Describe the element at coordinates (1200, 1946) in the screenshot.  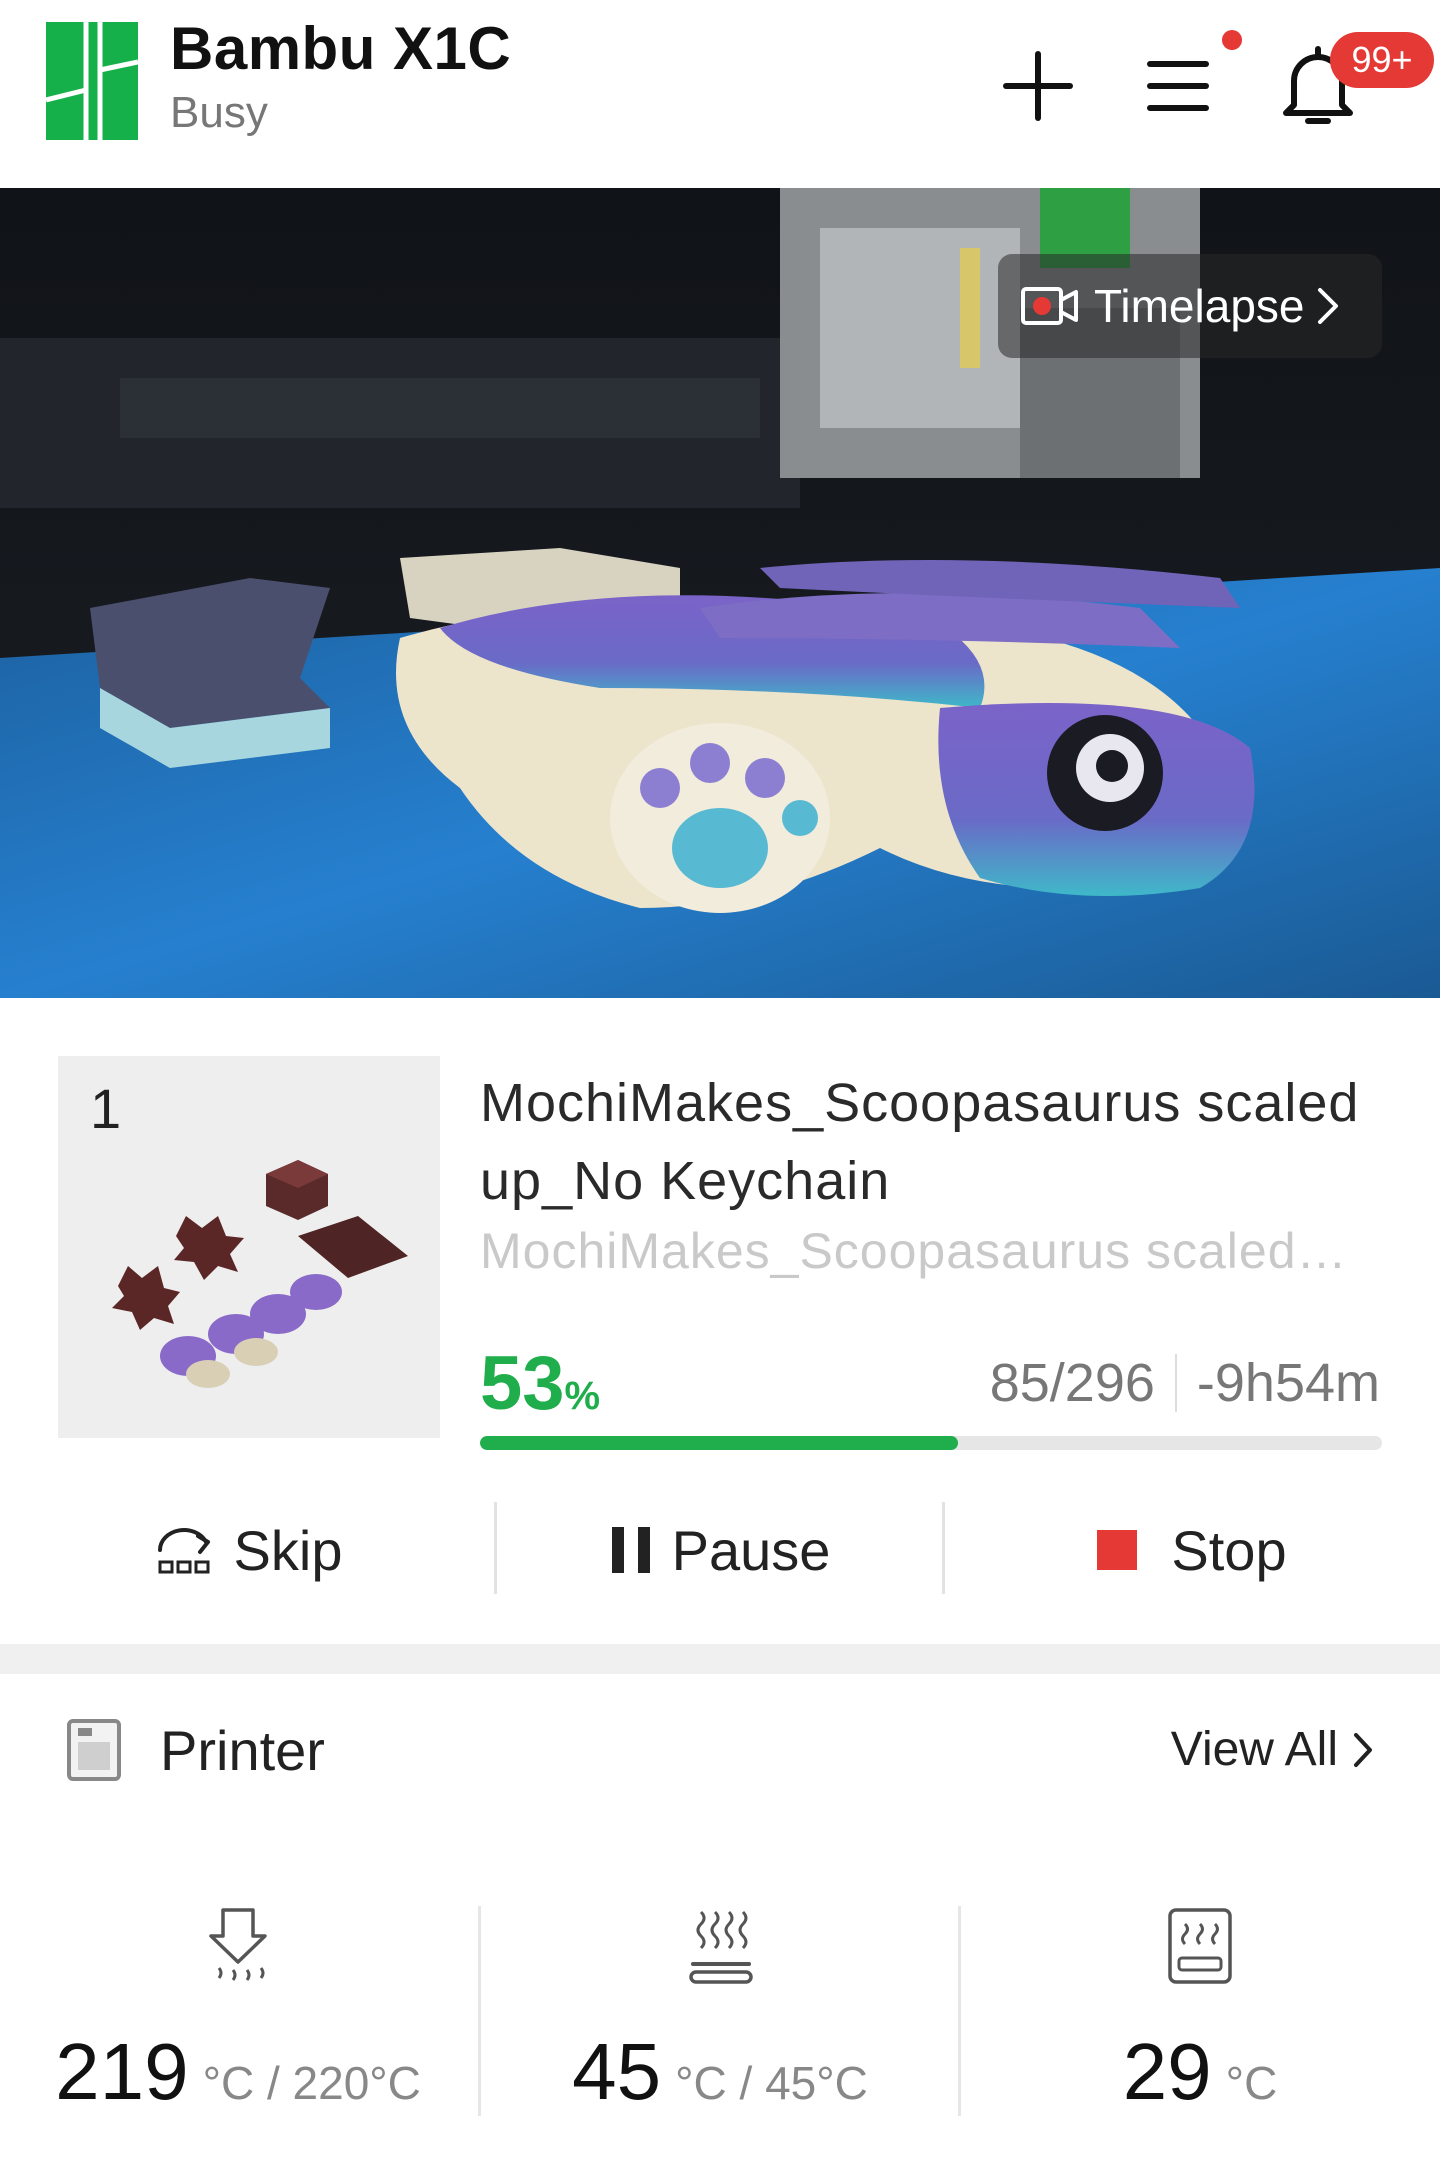
I see `chamber-temperature-icon` at that location.